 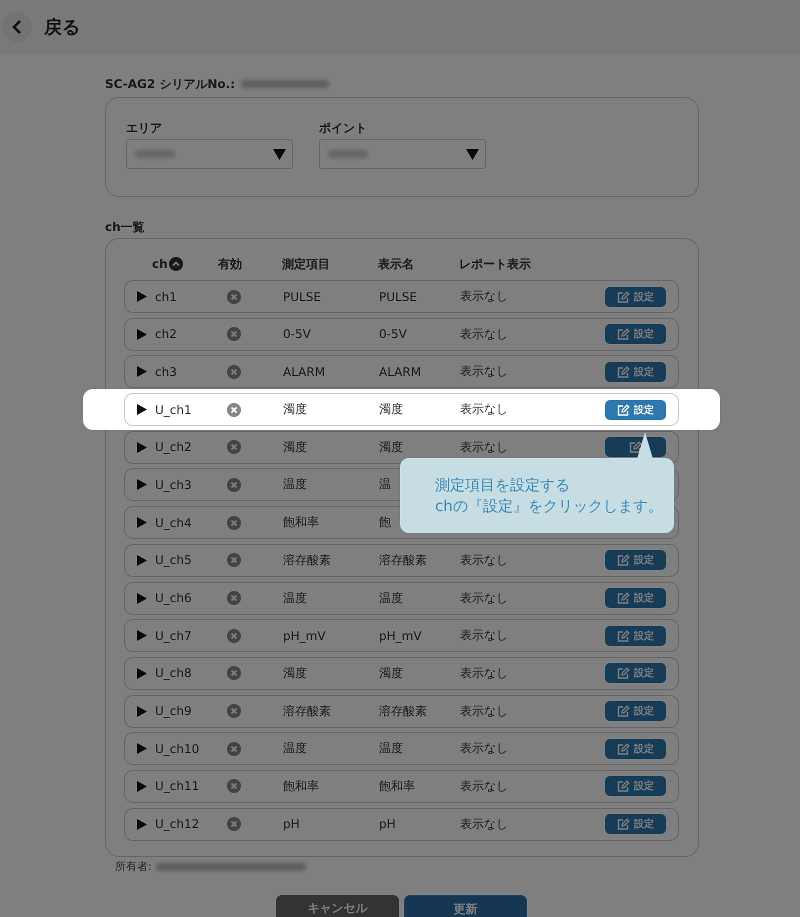 I want to click on back-button, so click(x=17, y=27).